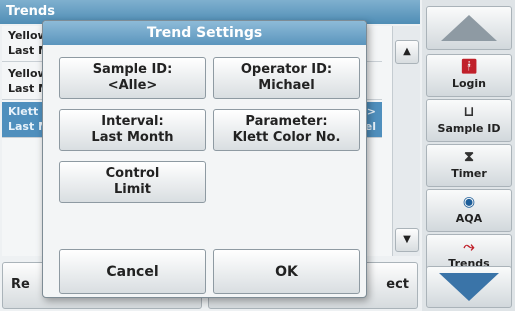  I want to click on parameter-setting-label: Parameter:, so click(286, 121).